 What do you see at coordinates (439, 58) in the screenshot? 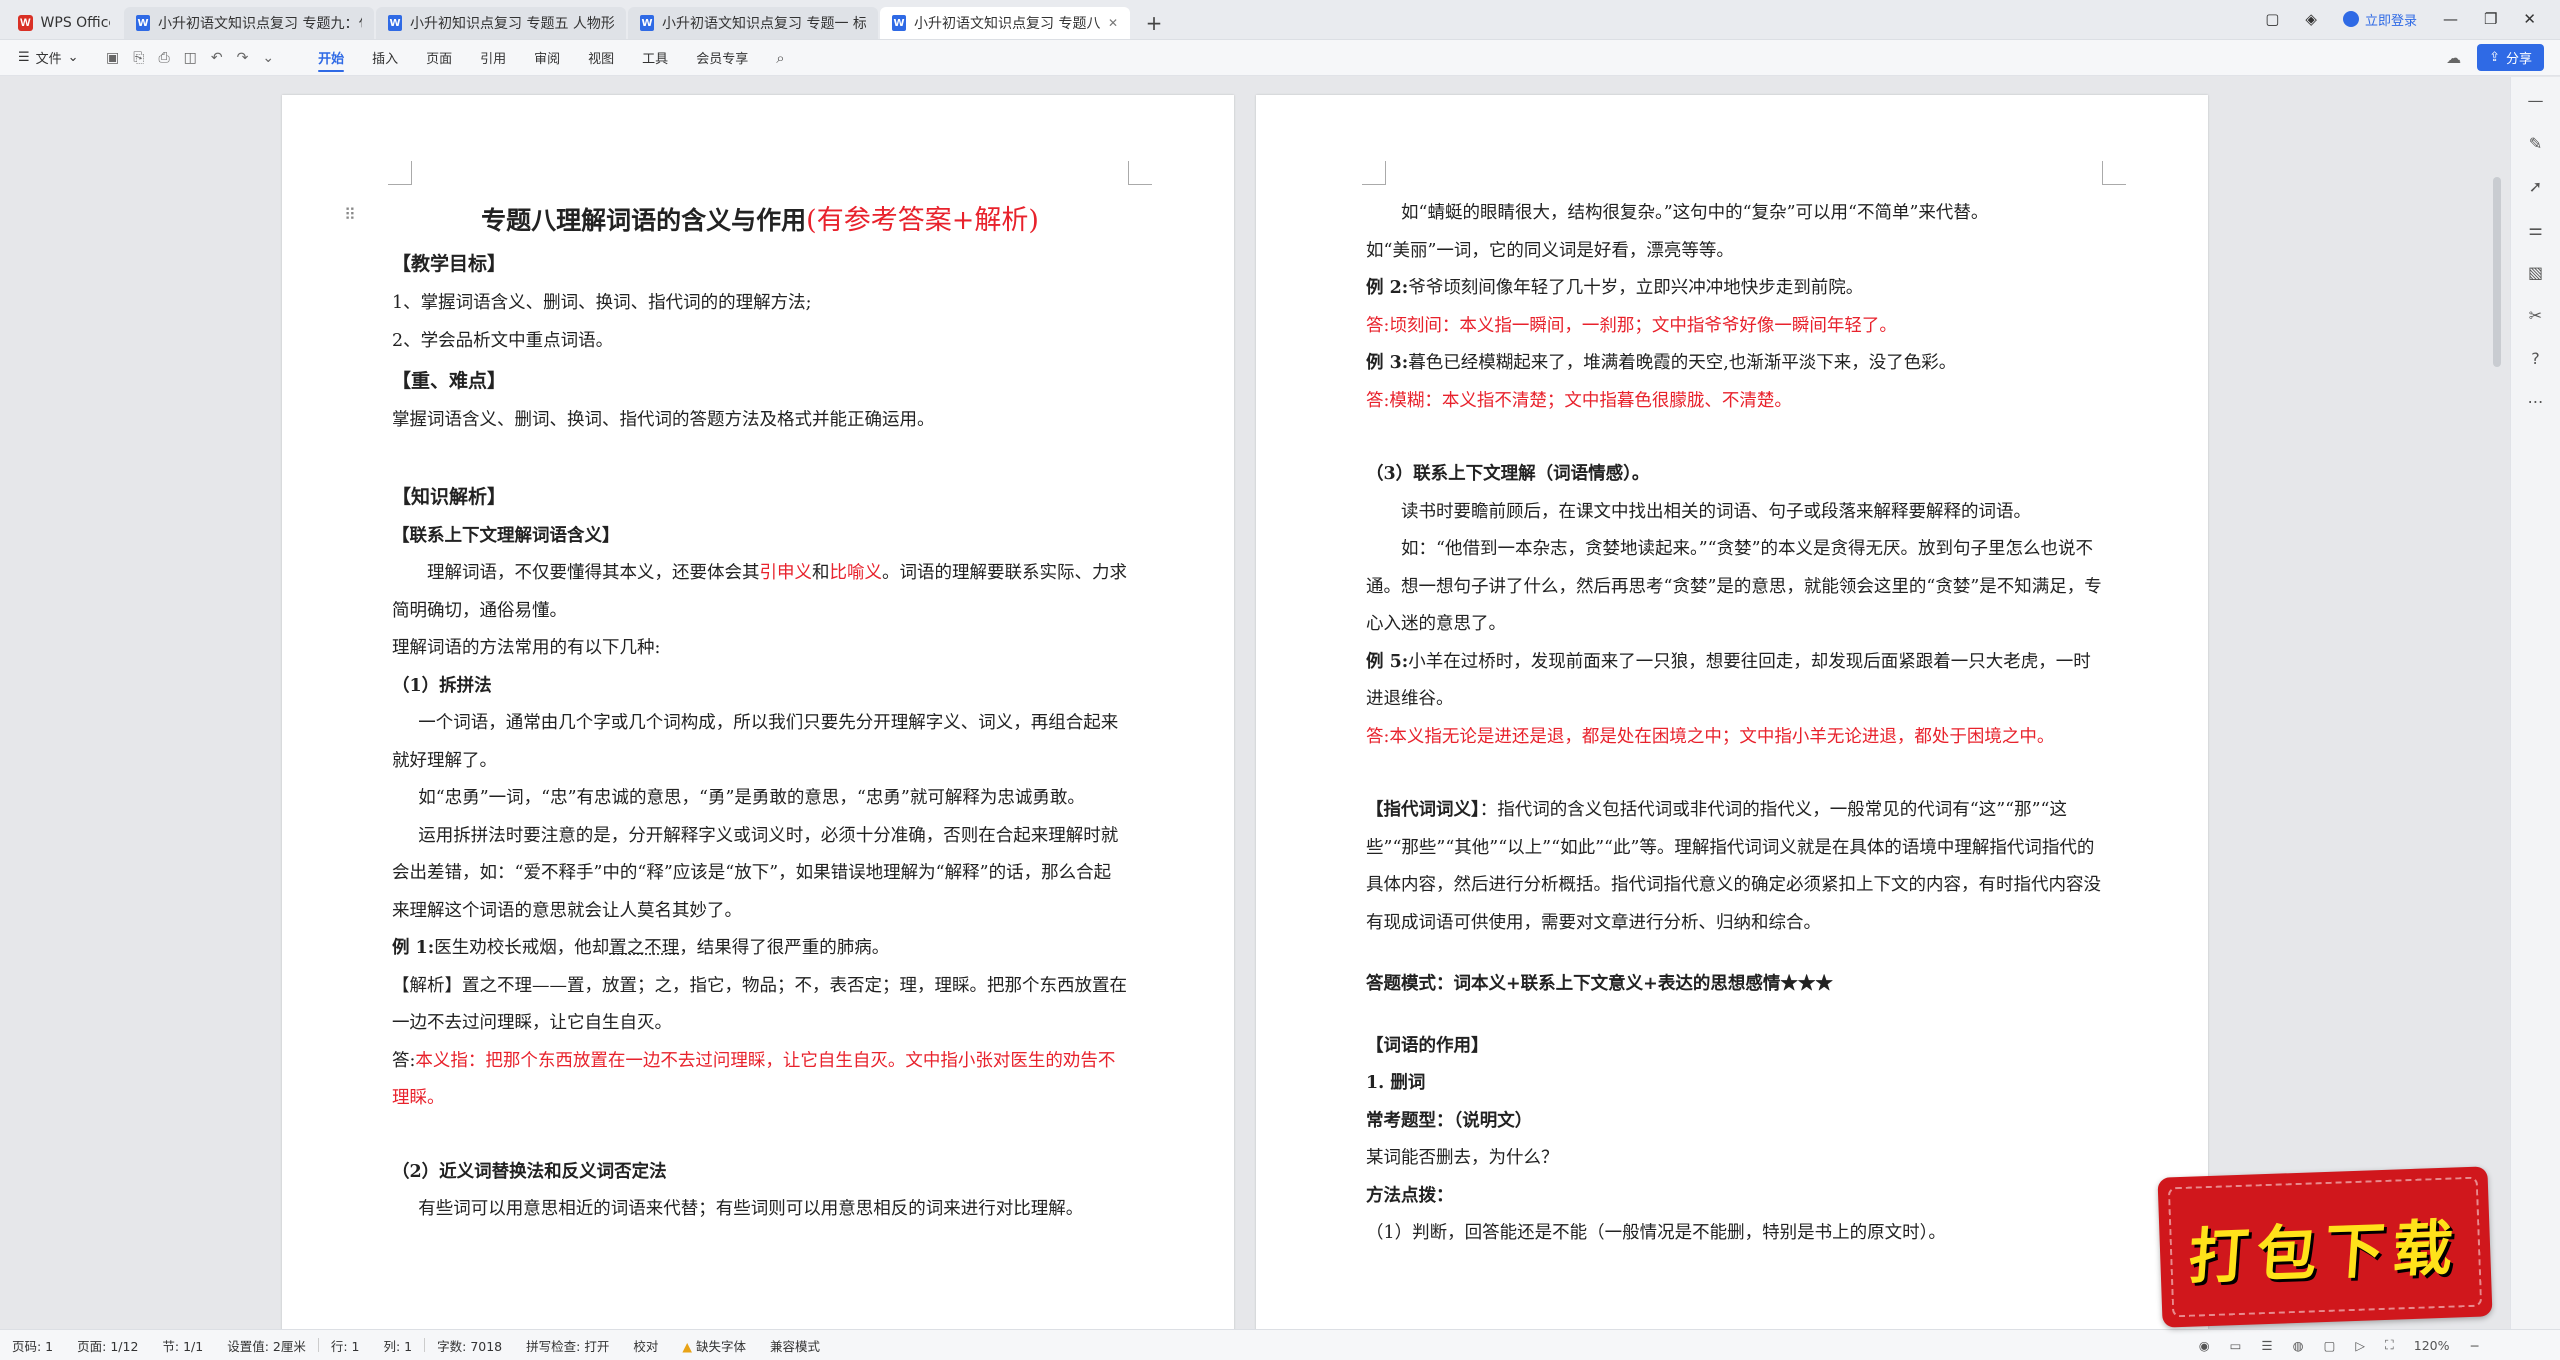
I see `ribbon-tab-page: 页面` at bounding box center [439, 58].